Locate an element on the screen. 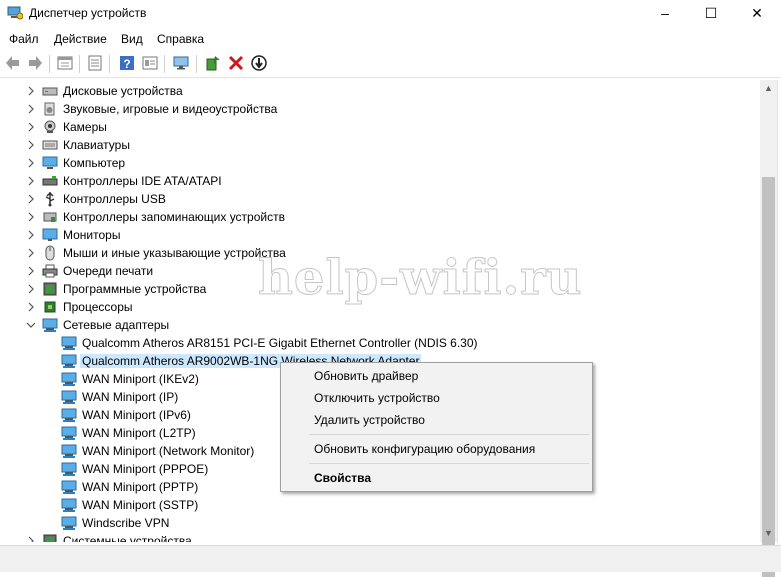 The height and width of the screenshot is (577, 781). update-driver-icon is located at coordinates (213, 63).